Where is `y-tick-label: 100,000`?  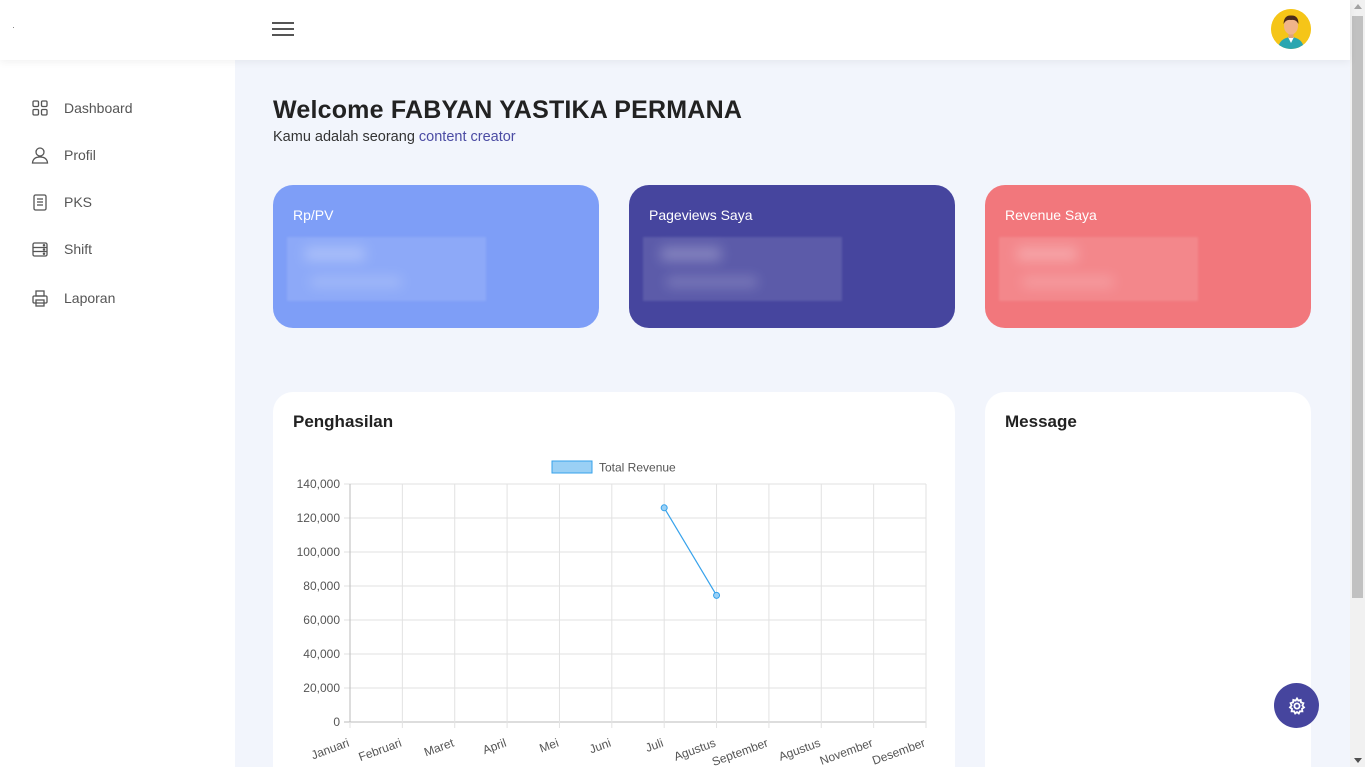
y-tick-label: 100,000 is located at coordinates (319, 552).